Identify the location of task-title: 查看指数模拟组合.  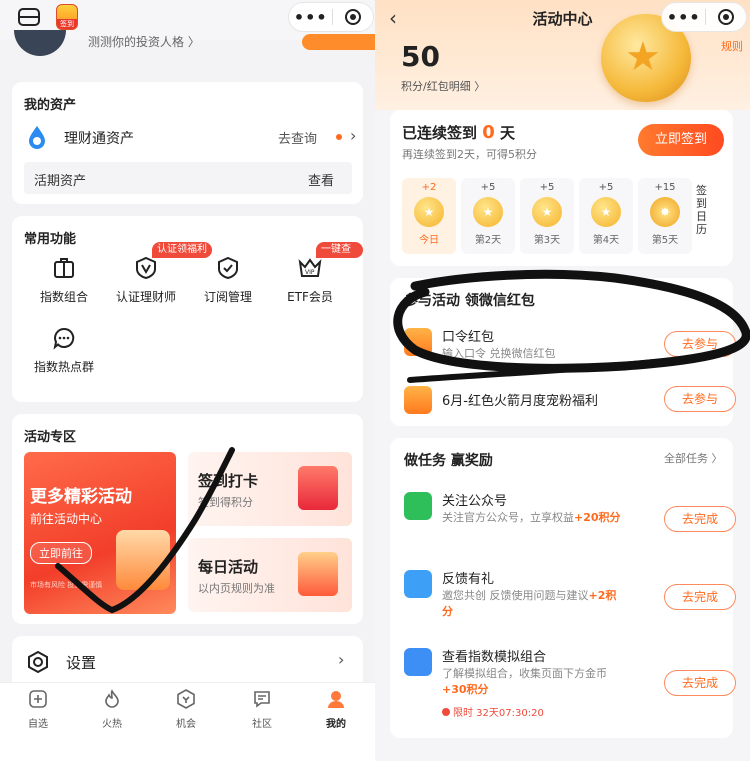
(494, 657).